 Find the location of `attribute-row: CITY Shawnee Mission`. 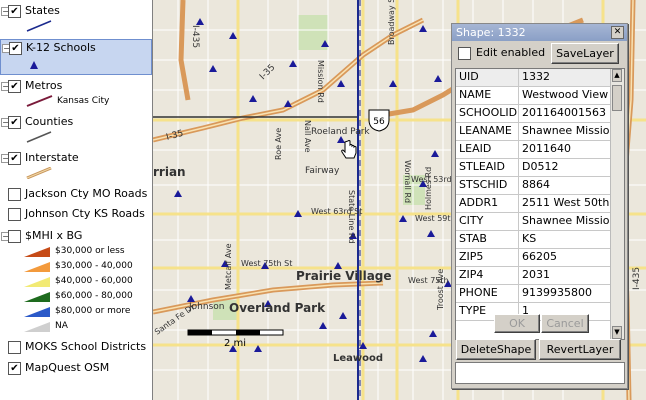

attribute-row: CITY Shawnee Mission is located at coordinates (533, 222).